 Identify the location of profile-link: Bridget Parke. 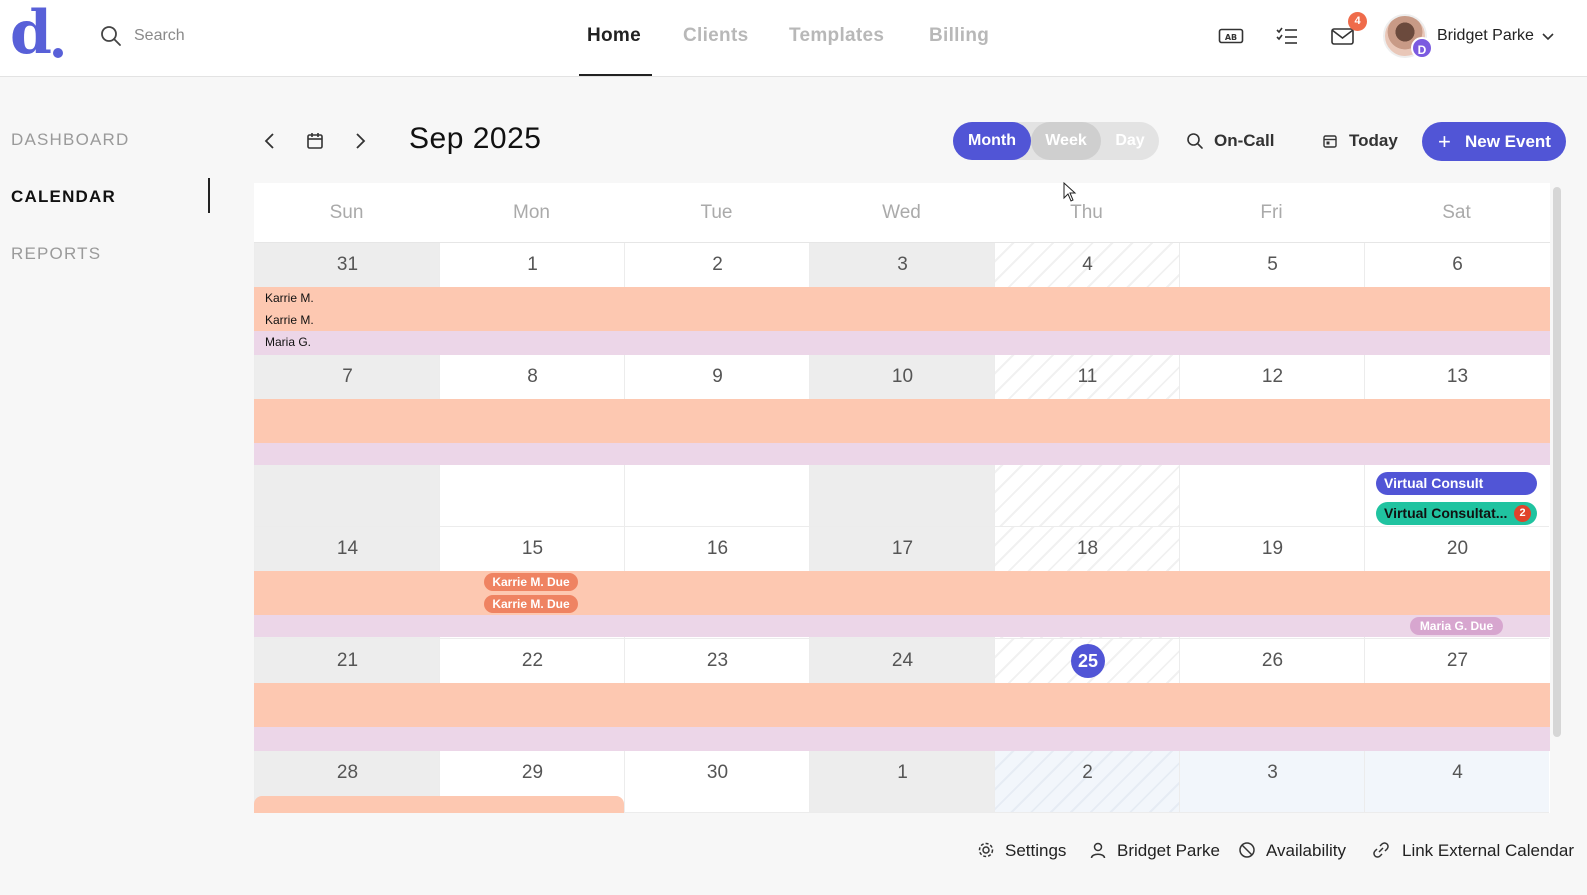
(1168, 851).